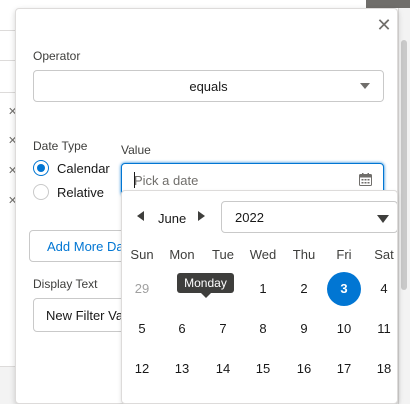  What do you see at coordinates (142, 254) in the screenshot?
I see `weekday-header: Sun` at bounding box center [142, 254].